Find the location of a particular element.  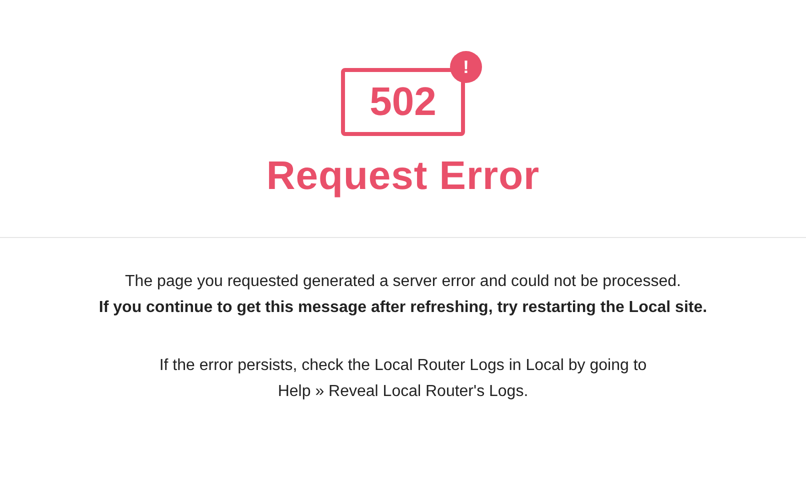

help-text: Help » Reveal Local Router's Logs. is located at coordinates (403, 392).